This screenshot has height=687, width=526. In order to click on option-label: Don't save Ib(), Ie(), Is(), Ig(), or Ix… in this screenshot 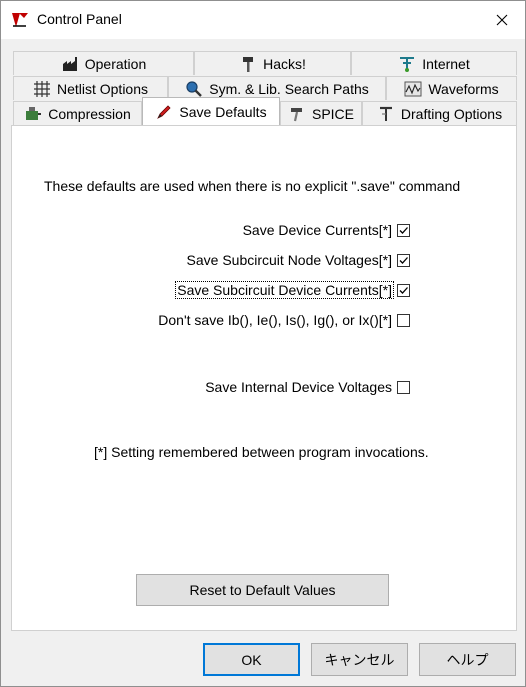, I will do `click(275, 320)`.